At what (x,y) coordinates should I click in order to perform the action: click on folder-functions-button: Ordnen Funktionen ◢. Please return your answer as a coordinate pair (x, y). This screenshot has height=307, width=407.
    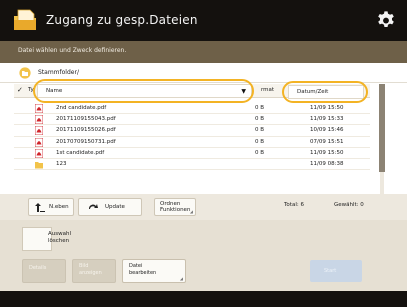
    Looking at the image, I should click on (175, 207).